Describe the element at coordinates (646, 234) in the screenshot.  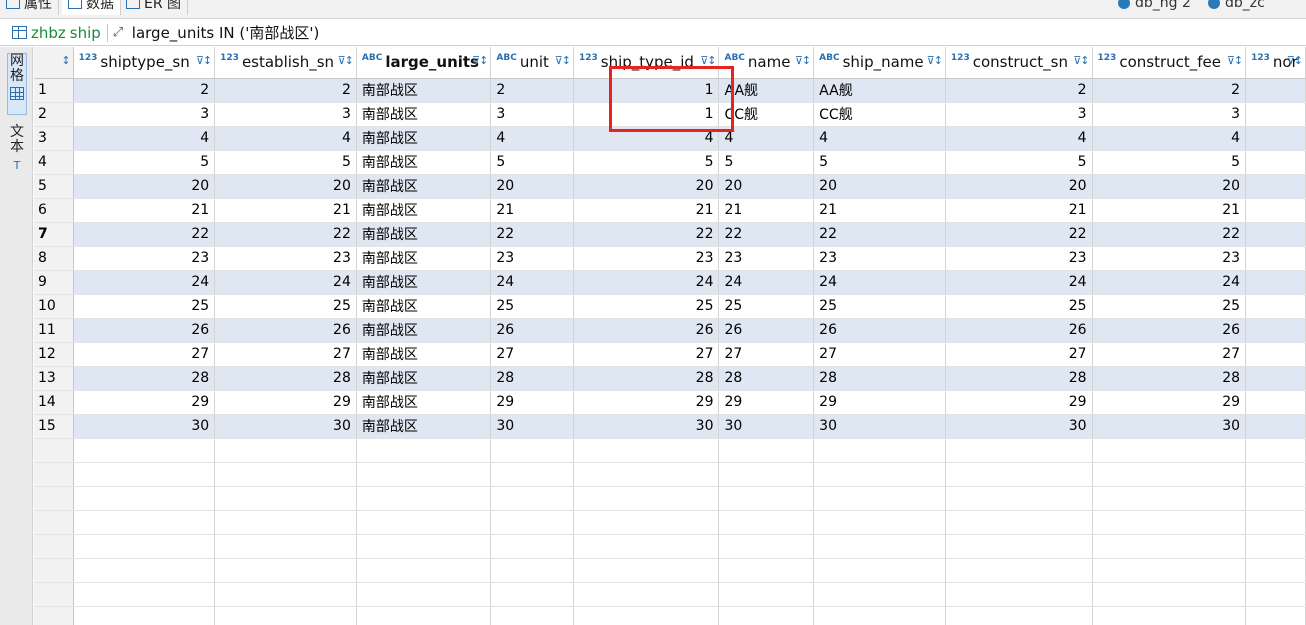
I see `cell-ship-type-id: 22` at that location.